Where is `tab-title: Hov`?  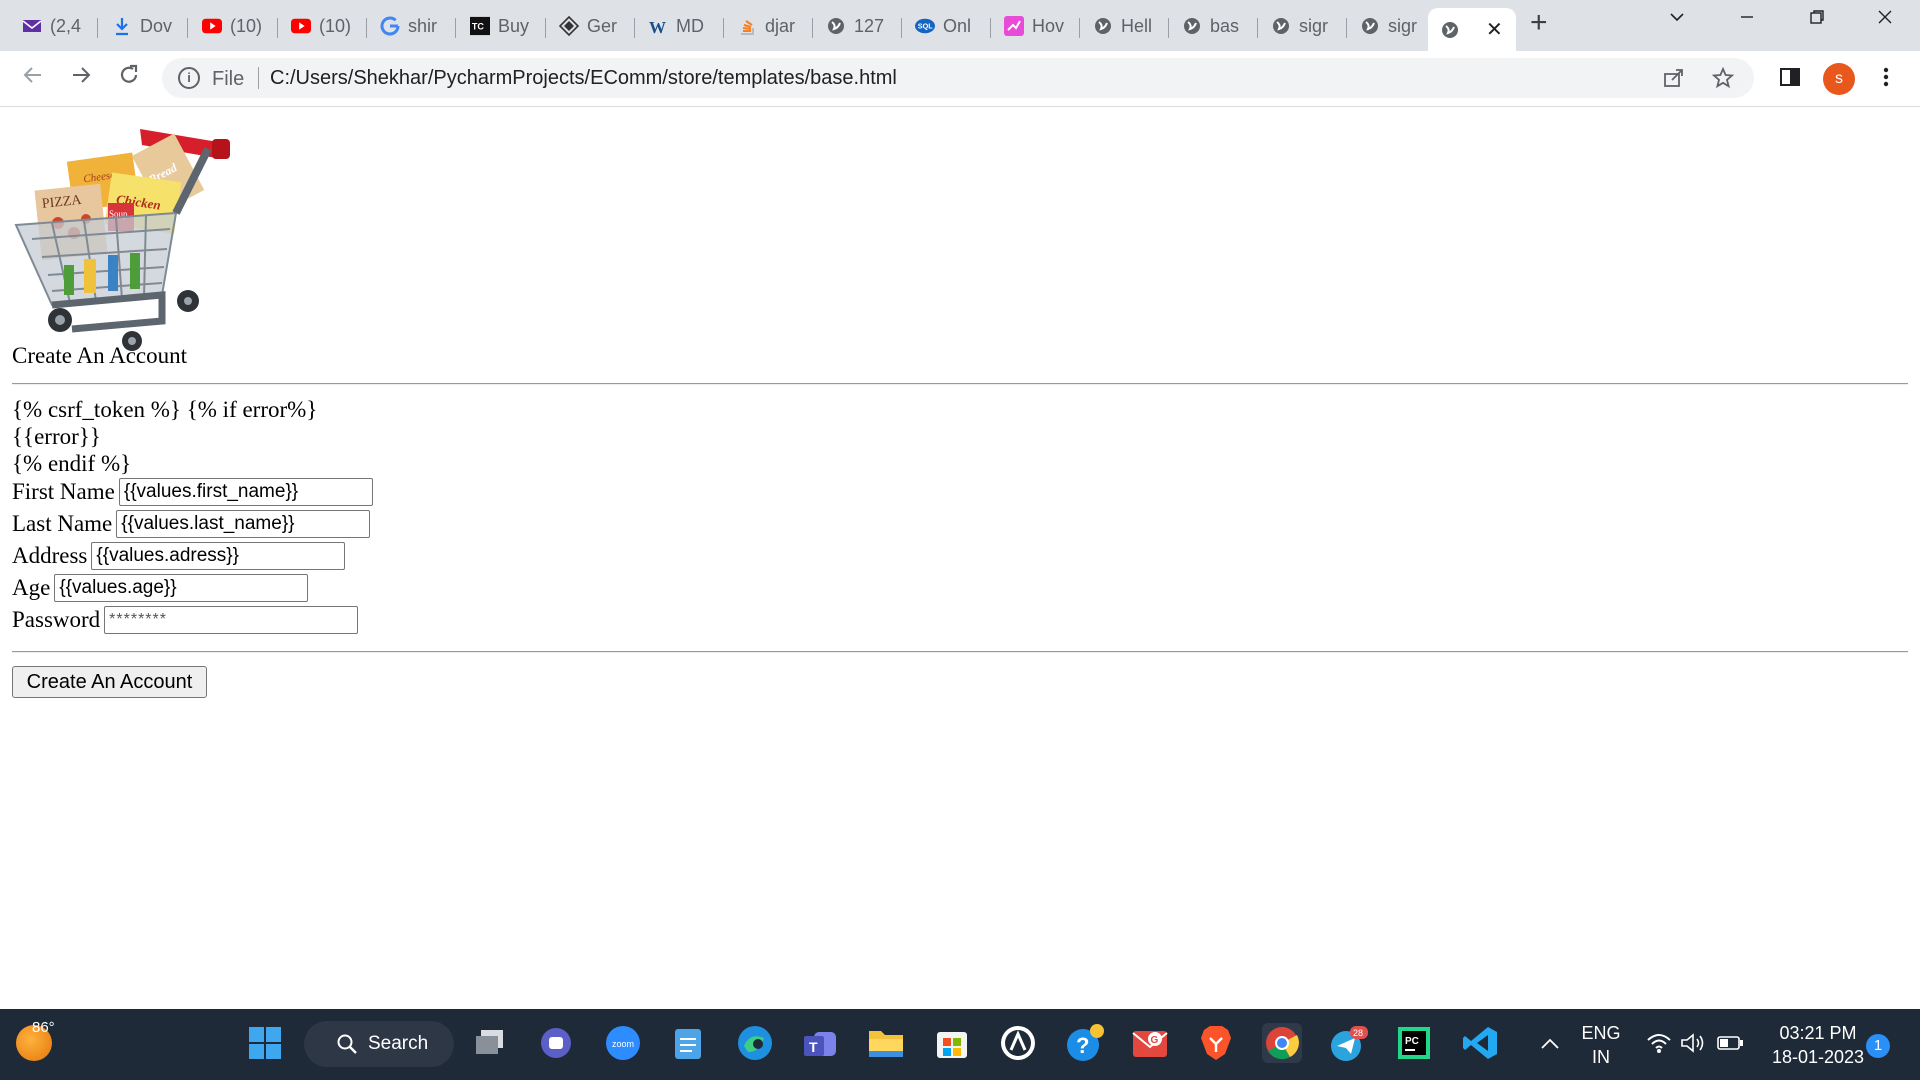 tab-title: Hov is located at coordinates (1048, 25).